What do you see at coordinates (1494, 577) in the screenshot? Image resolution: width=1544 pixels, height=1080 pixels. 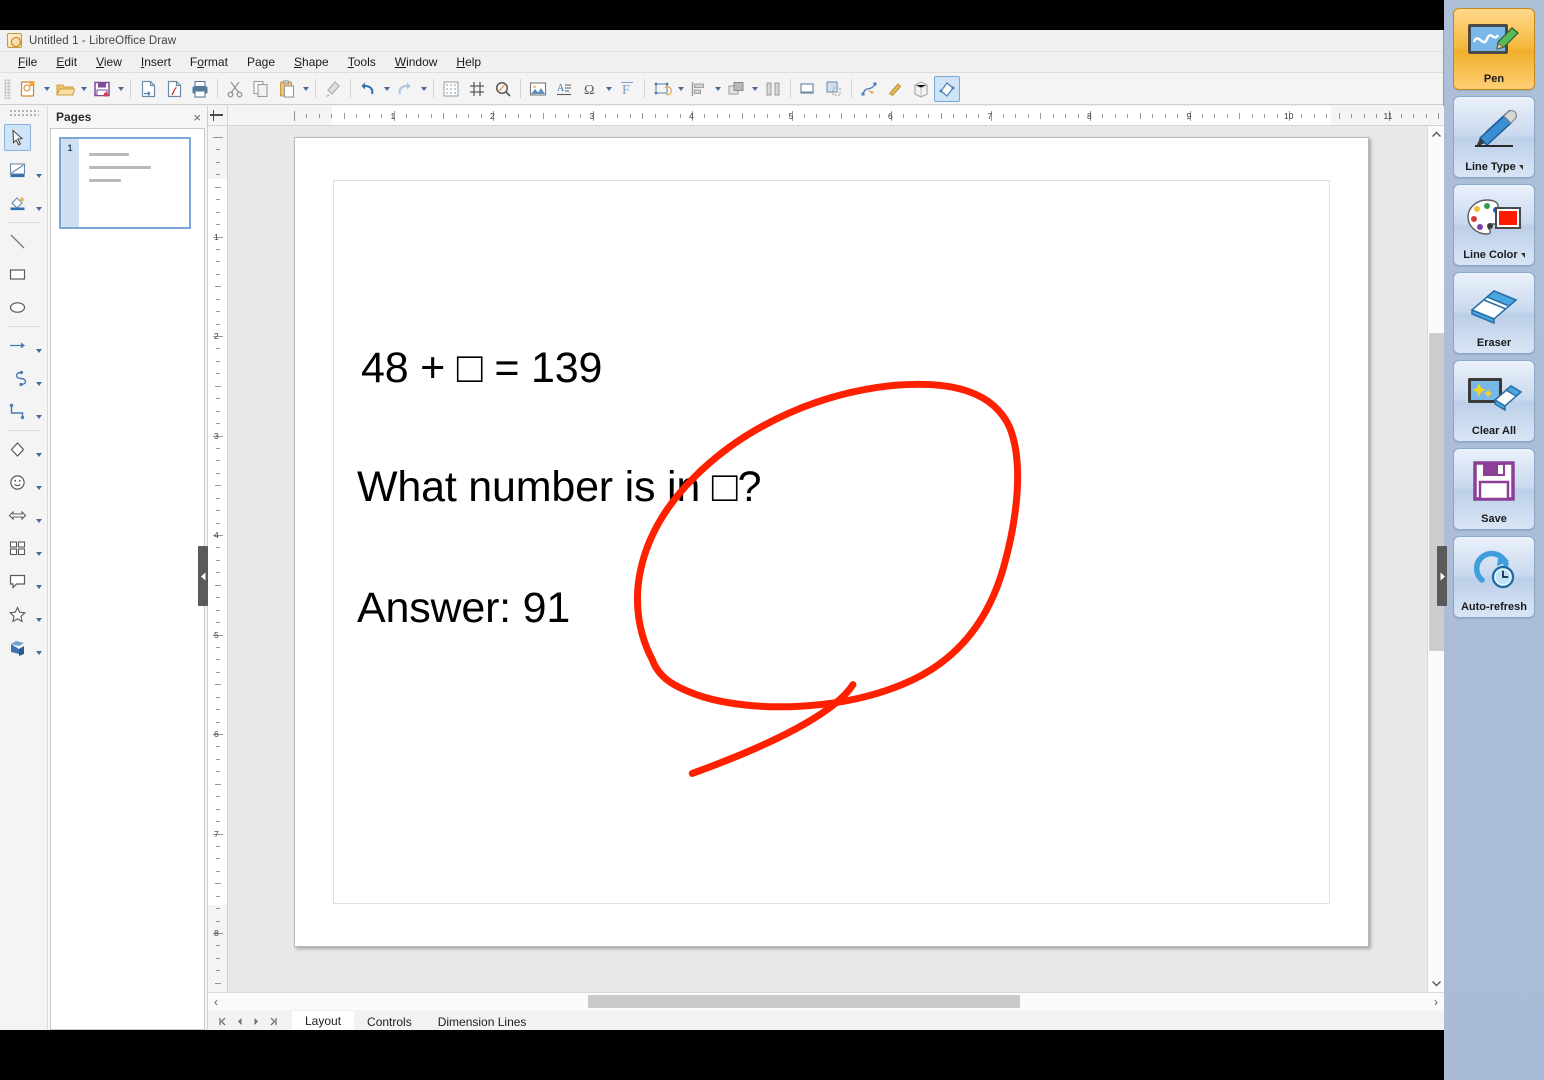 I see `auto-refresh-button: Auto-refresh` at bounding box center [1494, 577].